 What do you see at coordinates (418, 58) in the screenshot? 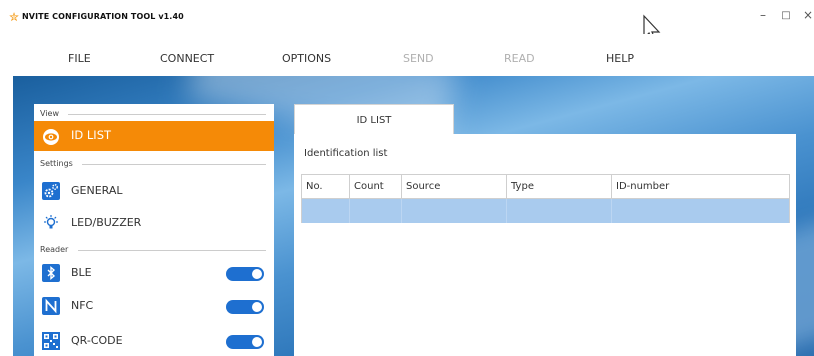
I see `menu-send: SEND` at bounding box center [418, 58].